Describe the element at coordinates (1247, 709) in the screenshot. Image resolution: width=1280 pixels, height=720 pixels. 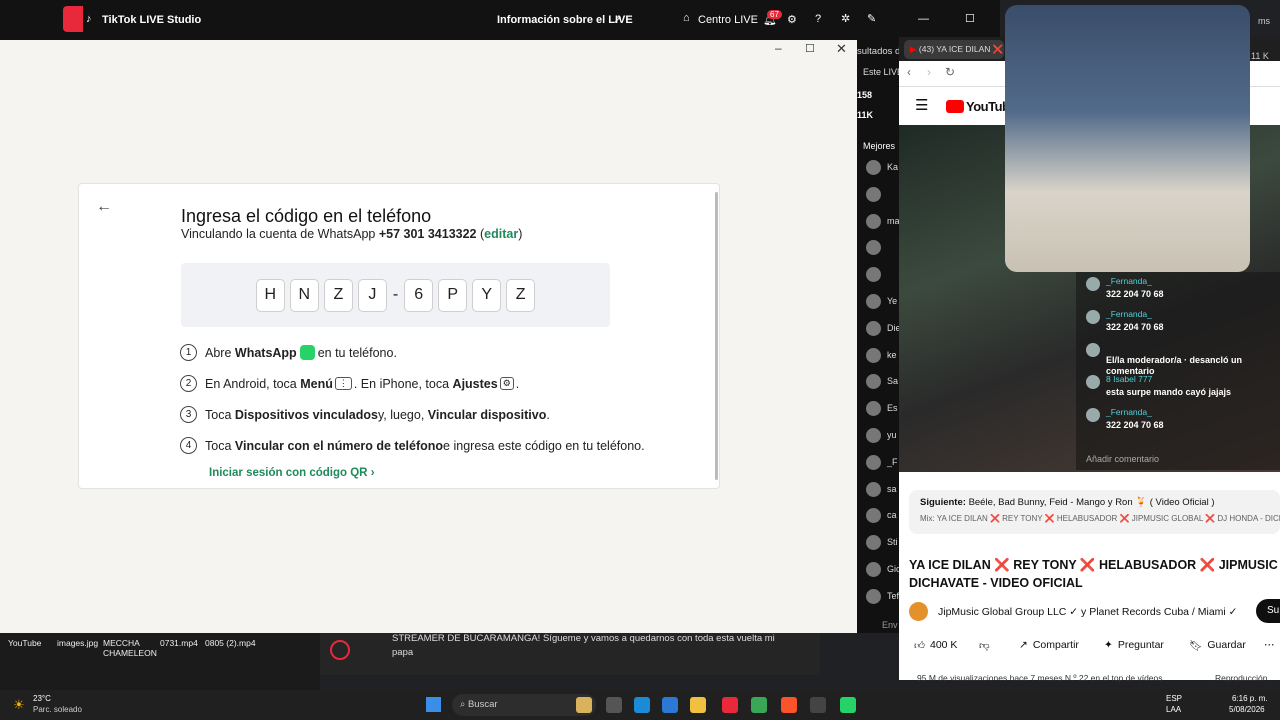
I see `clock-date: 5/08/2026` at that location.